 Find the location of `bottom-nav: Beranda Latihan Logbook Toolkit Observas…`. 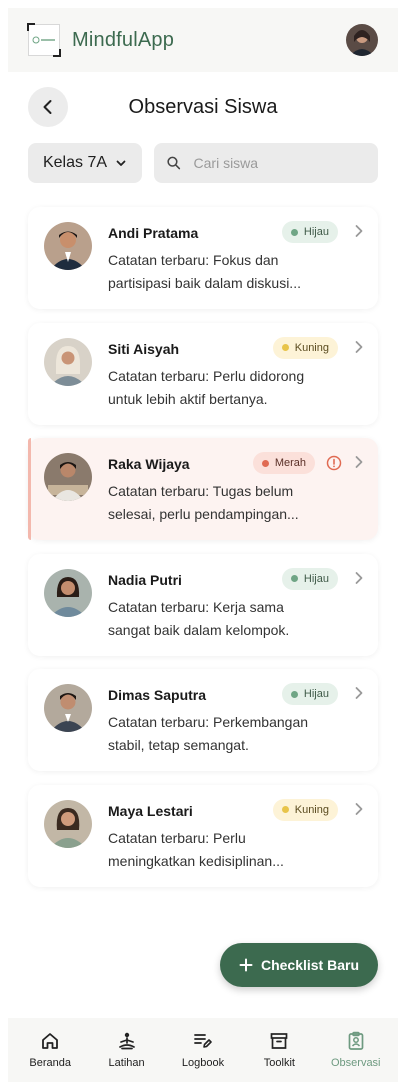

bottom-nav: Beranda Latihan Logbook Toolkit Observas… is located at coordinates (203, 1050).